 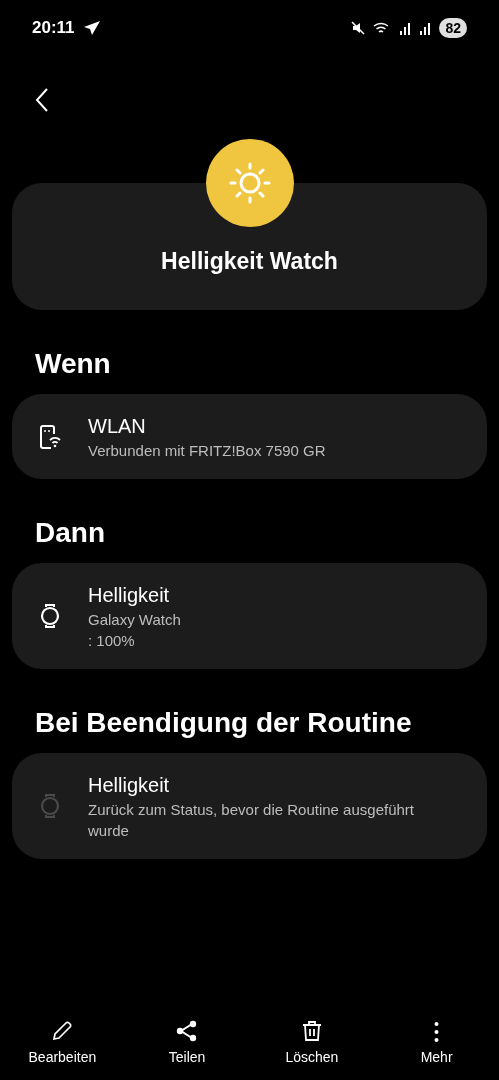 What do you see at coordinates (358, 28) in the screenshot?
I see `mute-icon` at bounding box center [358, 28].